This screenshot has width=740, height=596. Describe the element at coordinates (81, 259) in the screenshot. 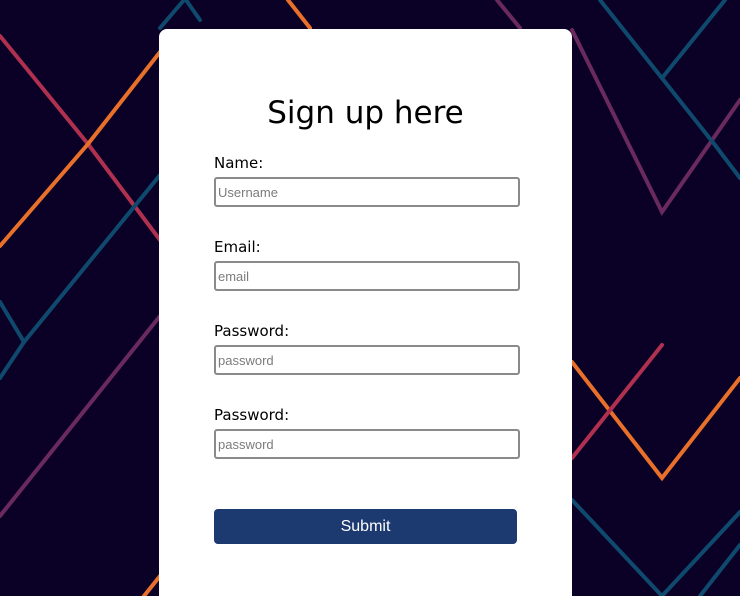

I see `bg-line-blue` at that location.